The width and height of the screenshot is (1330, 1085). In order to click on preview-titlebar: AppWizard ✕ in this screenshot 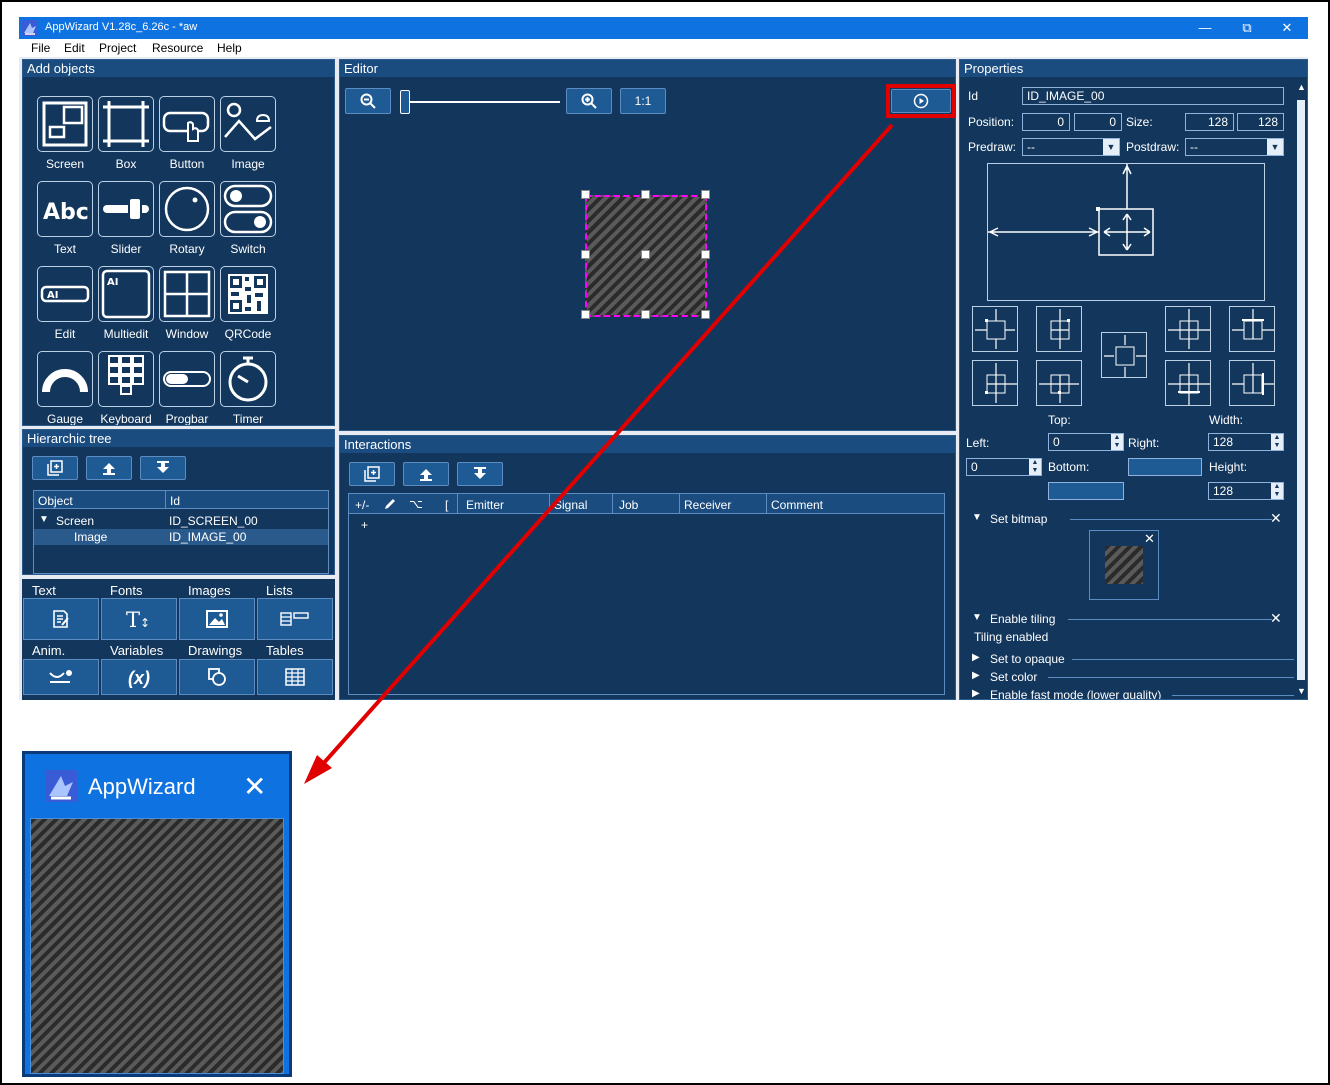, I will do `click(157, 786)`.